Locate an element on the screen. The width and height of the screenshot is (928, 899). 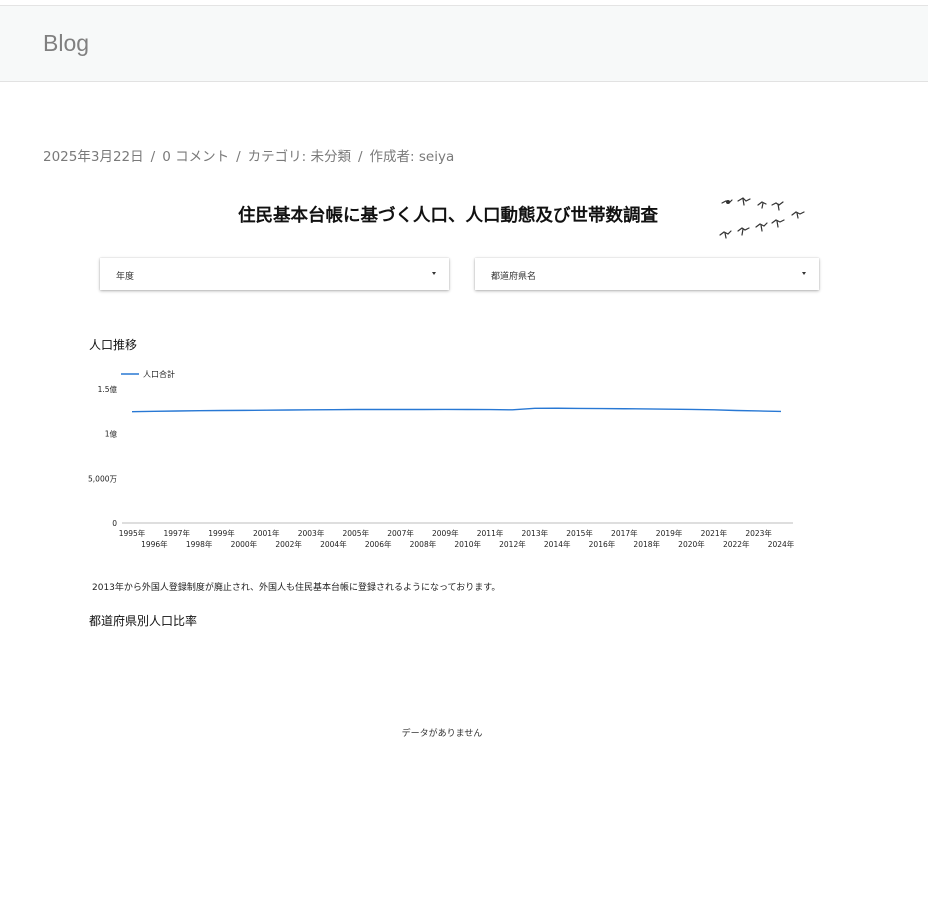
prefecture-select: 都道府県名 is located at coordinates (647, 274).